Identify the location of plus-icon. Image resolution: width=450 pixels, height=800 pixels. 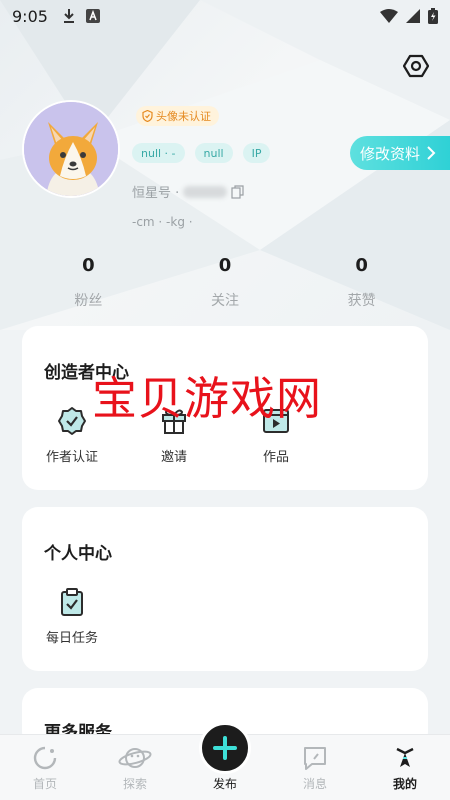
(225, 748).